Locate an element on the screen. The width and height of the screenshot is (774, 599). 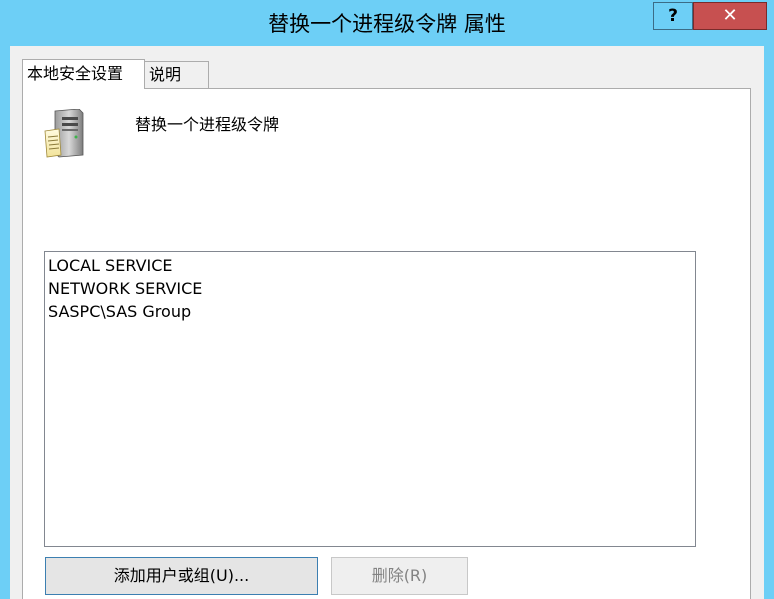
tab-local-security-setting: 本地安全设置 is located at coordinates (83, 74).